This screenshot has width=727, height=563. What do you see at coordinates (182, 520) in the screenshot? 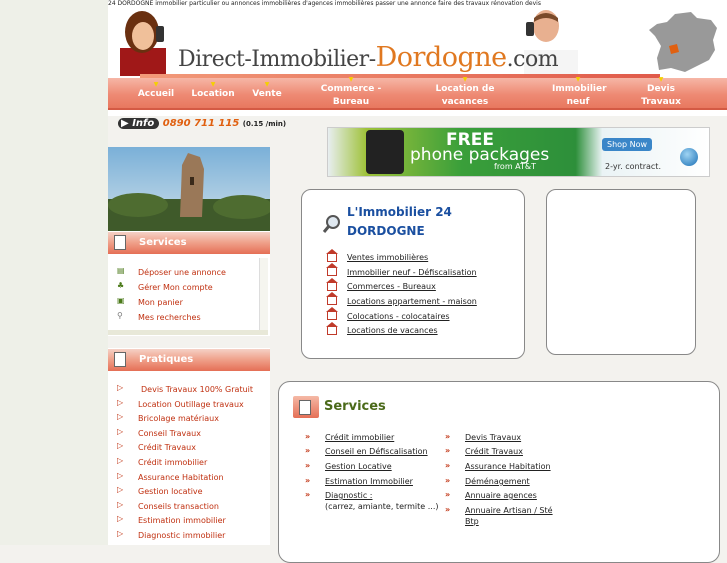
I see `sidebar-link-estimation: Estimation immobilier` at bounding box center [182, 520].